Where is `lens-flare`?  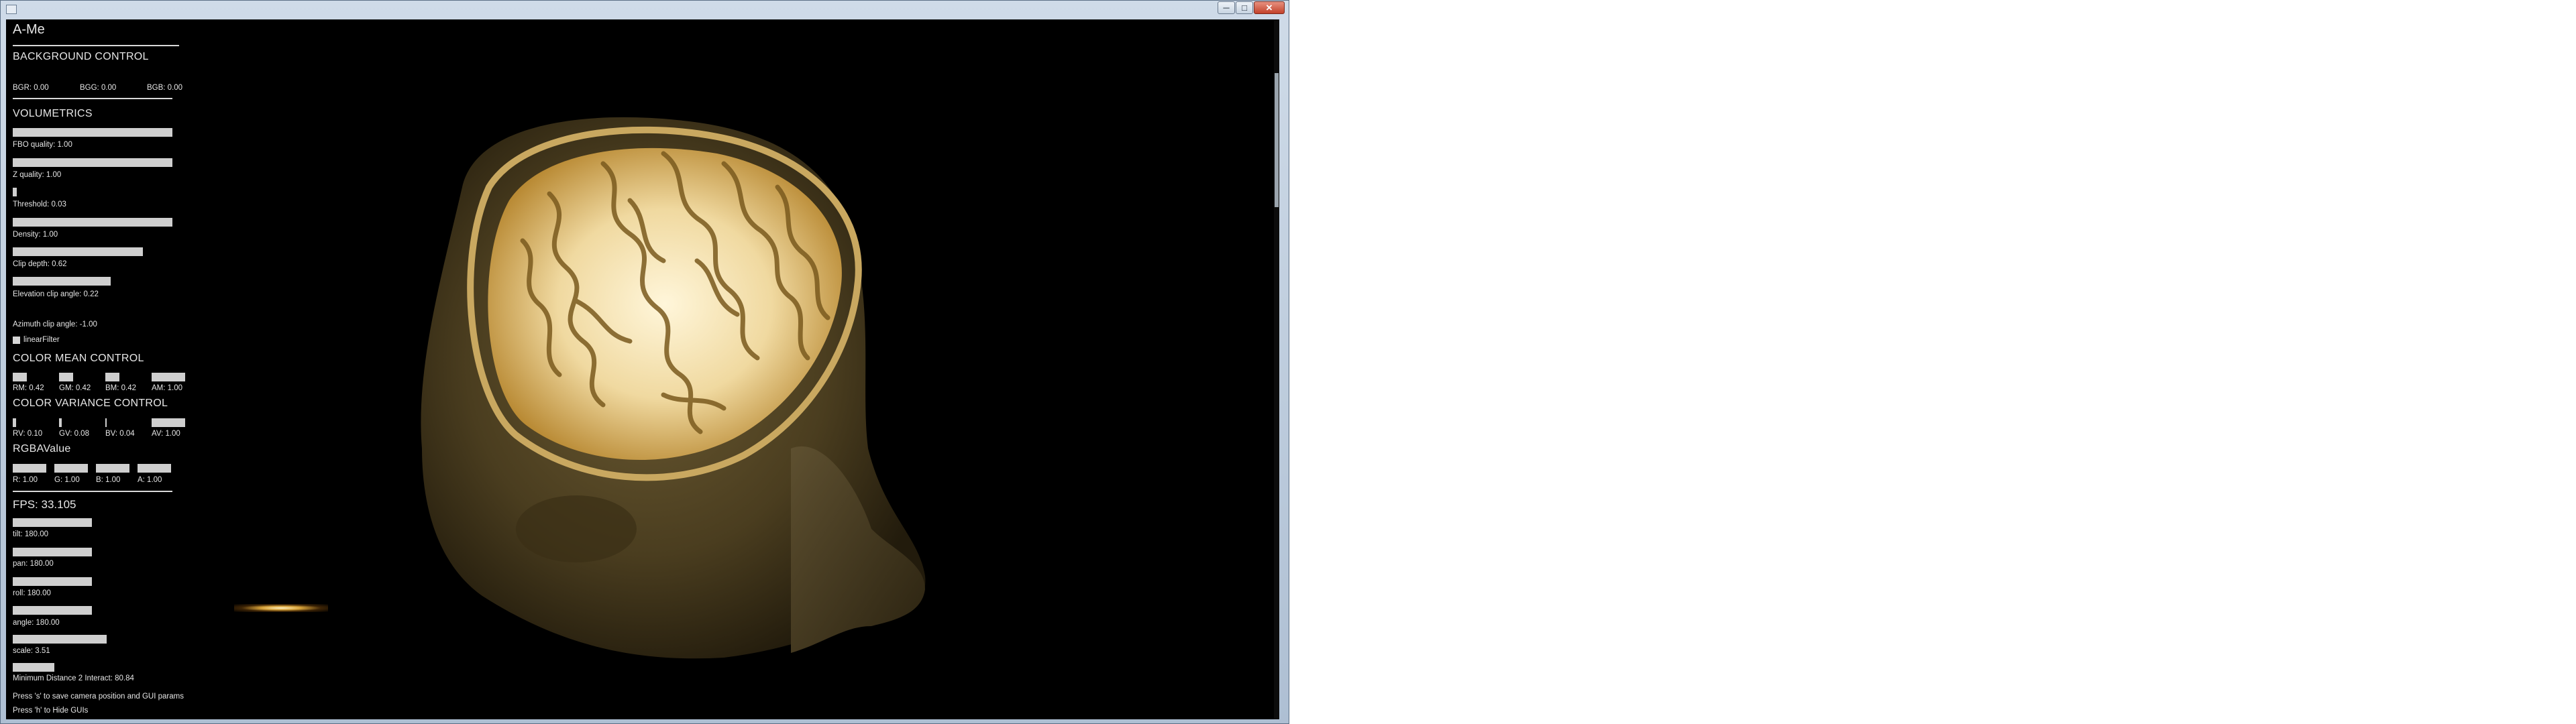
lens-flare is located at coordinates (281, 608).